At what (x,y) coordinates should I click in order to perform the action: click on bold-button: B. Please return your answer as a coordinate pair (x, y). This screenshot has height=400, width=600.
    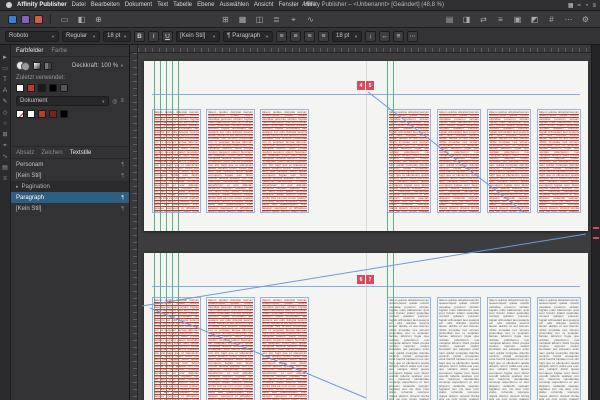
    Looking at the image, I should click on (139, 36).